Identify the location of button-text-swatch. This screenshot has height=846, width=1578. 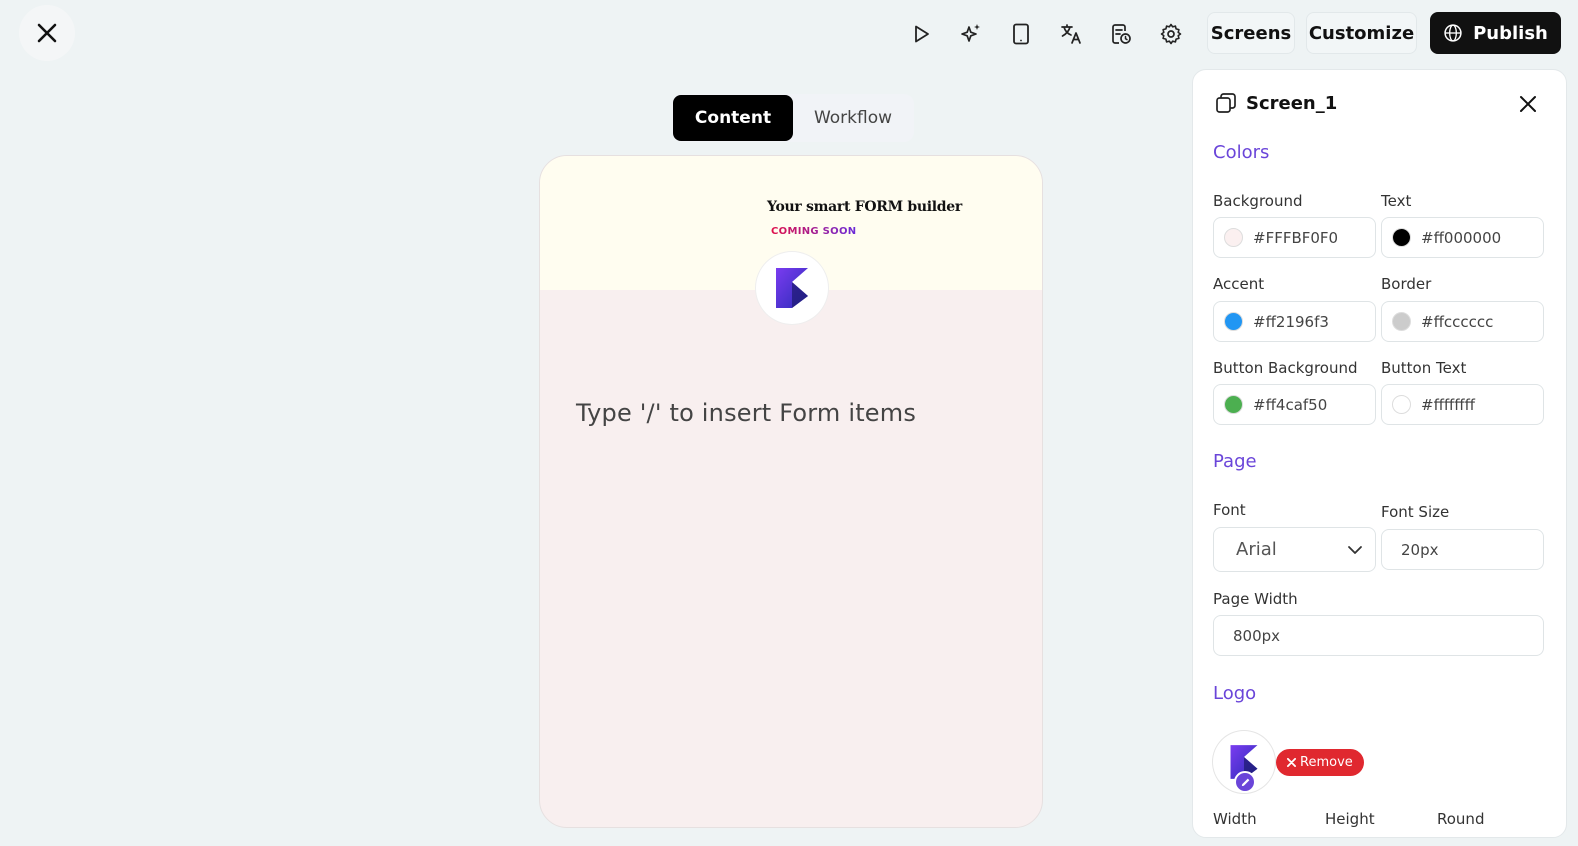
(1401, 404).